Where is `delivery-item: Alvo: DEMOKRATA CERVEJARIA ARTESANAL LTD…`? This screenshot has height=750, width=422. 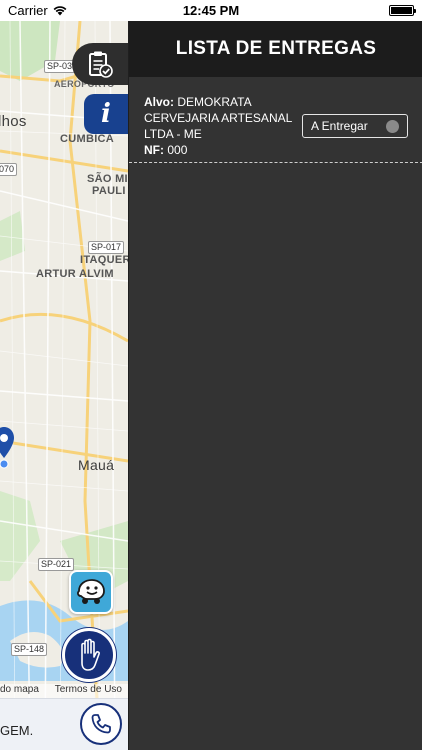 delivery-item: Alvo: DEMOKRATA CERVEJARIA ARTESANAL LTD… is located at coordinates (275, 120).